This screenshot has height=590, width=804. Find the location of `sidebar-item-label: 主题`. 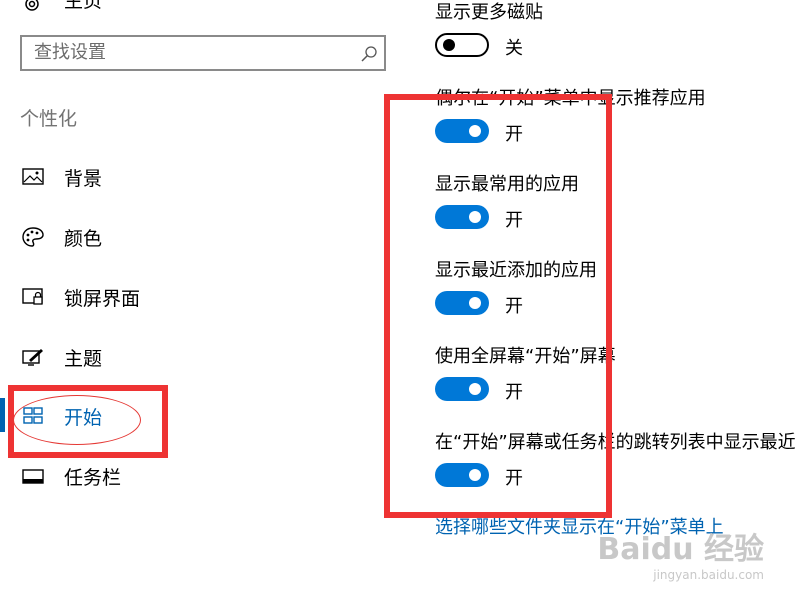

sidebar-item-label: 主题 is located at coordinates (83, 359).